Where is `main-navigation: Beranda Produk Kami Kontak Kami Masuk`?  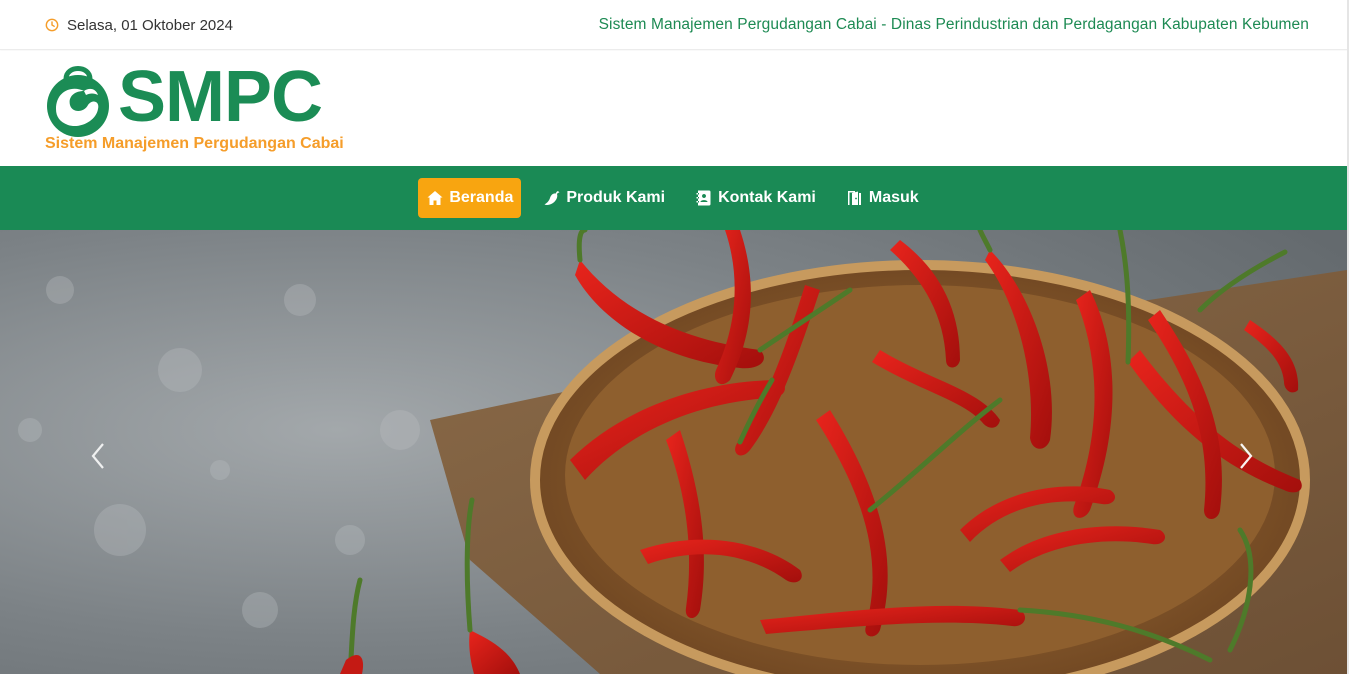 main-navigation: Beranda Produk Kami Kontak Kami Masuk is located at coordinates (673, 198).